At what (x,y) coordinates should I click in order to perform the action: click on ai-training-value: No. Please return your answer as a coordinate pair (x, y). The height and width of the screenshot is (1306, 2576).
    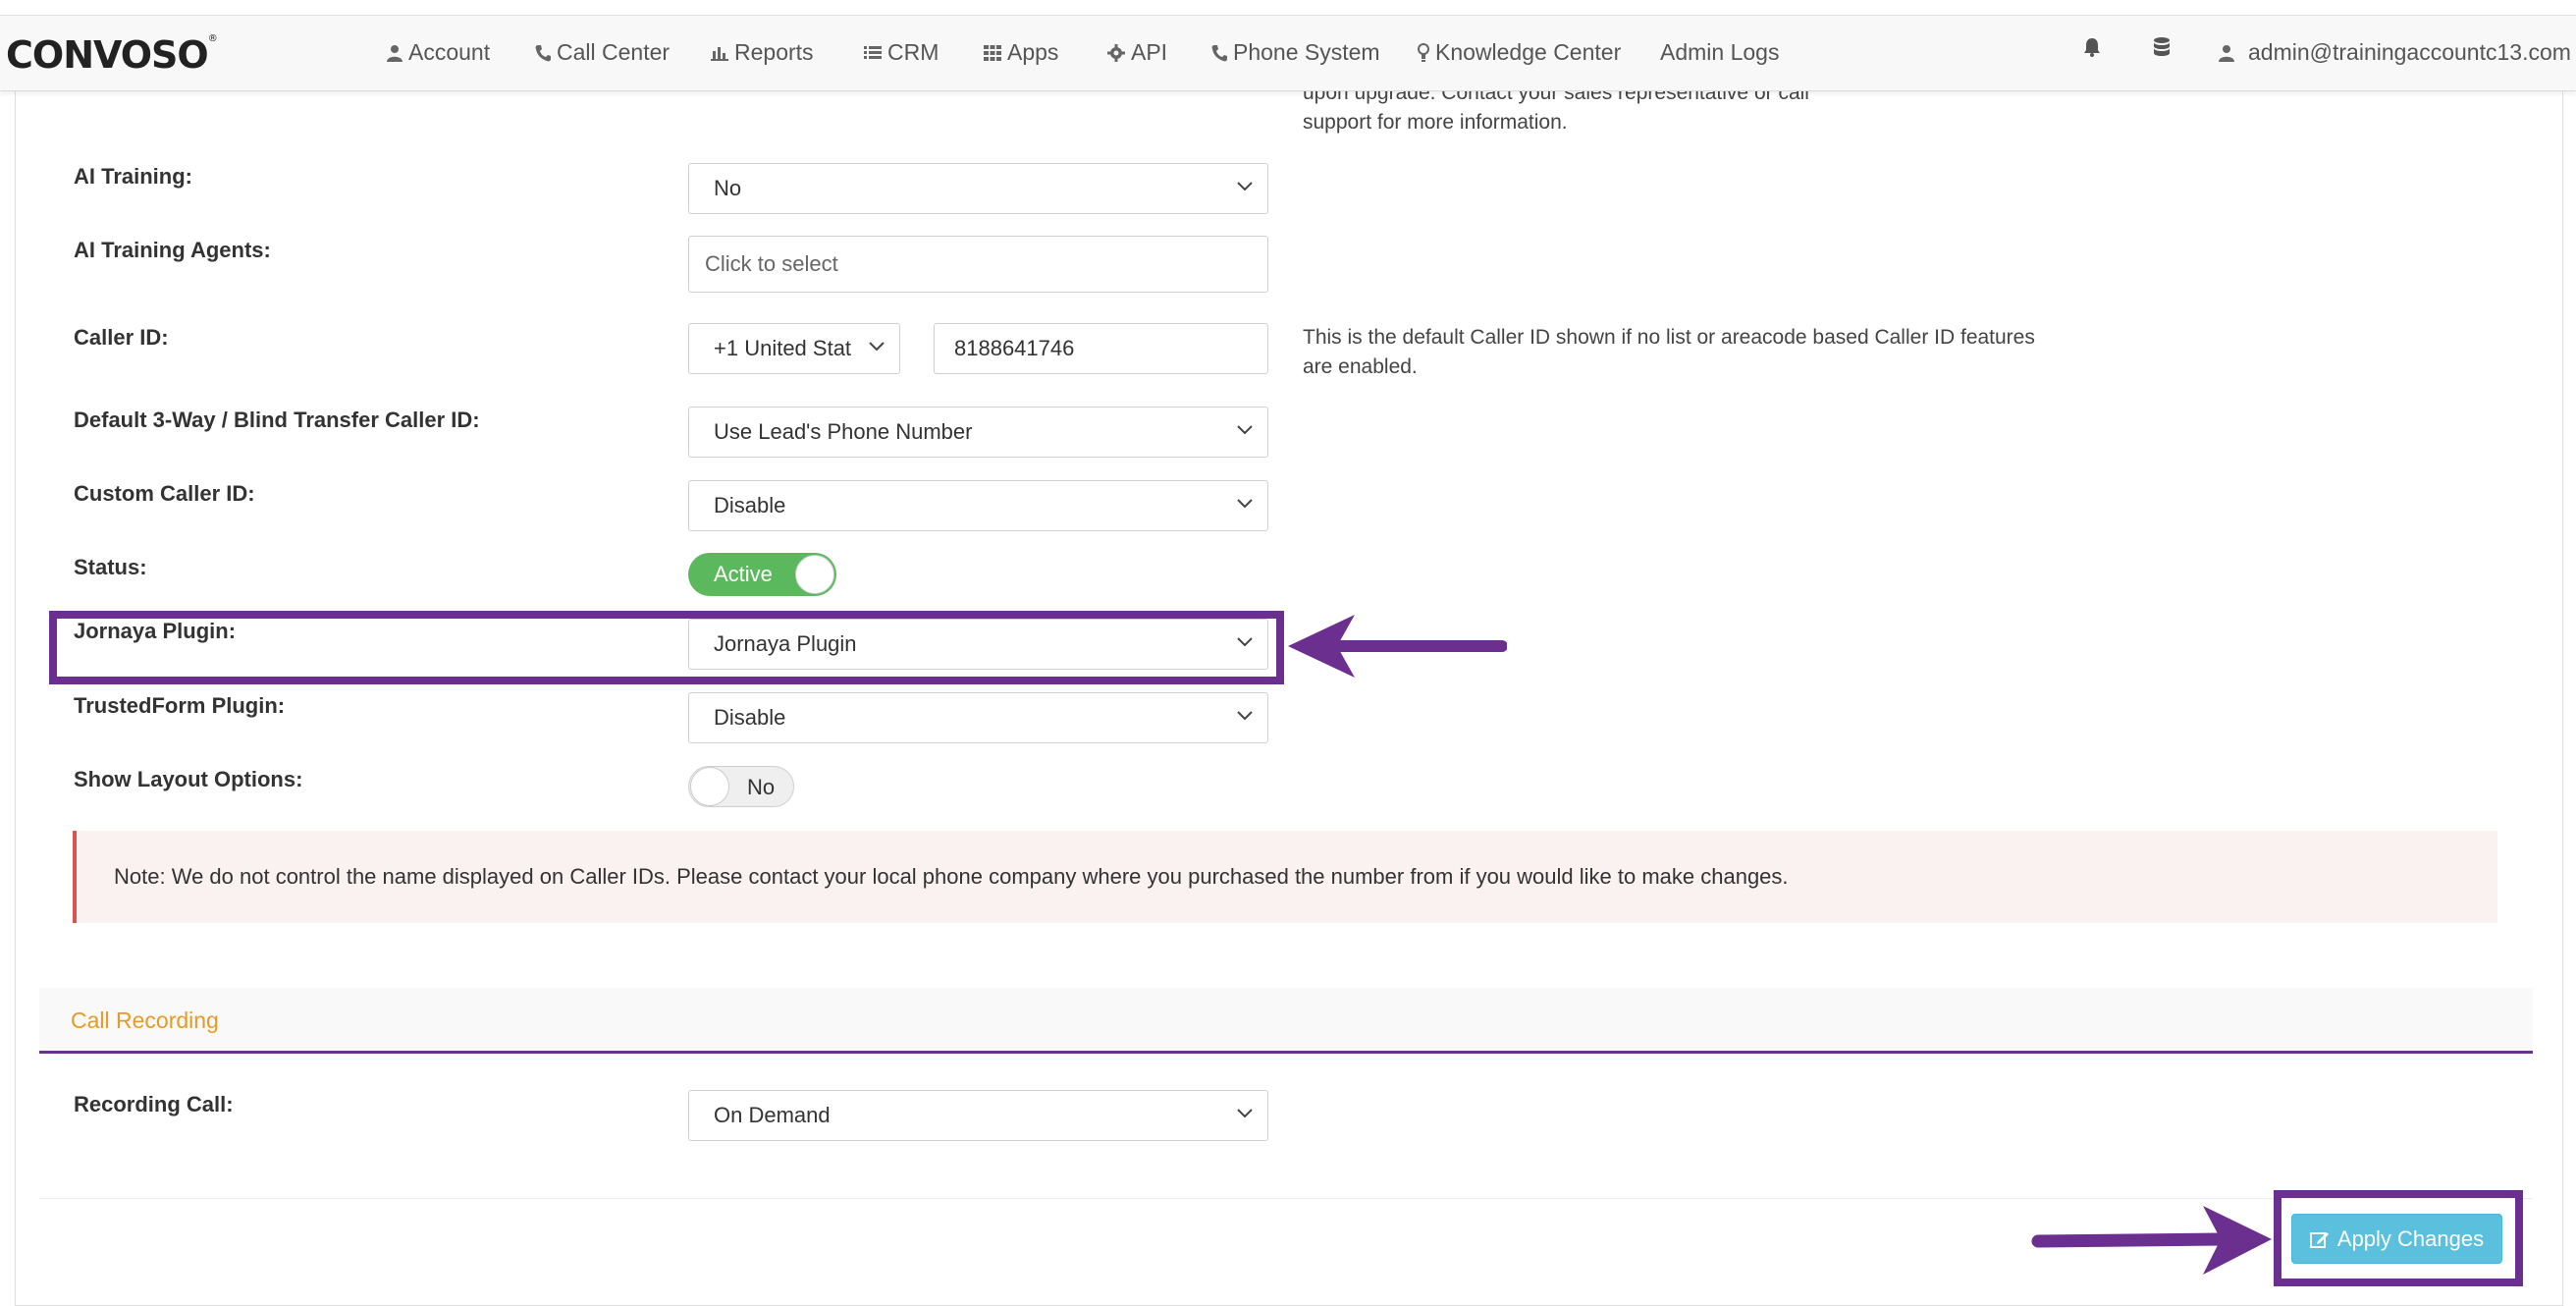
    Looking at the image, I should click on (728, 188).